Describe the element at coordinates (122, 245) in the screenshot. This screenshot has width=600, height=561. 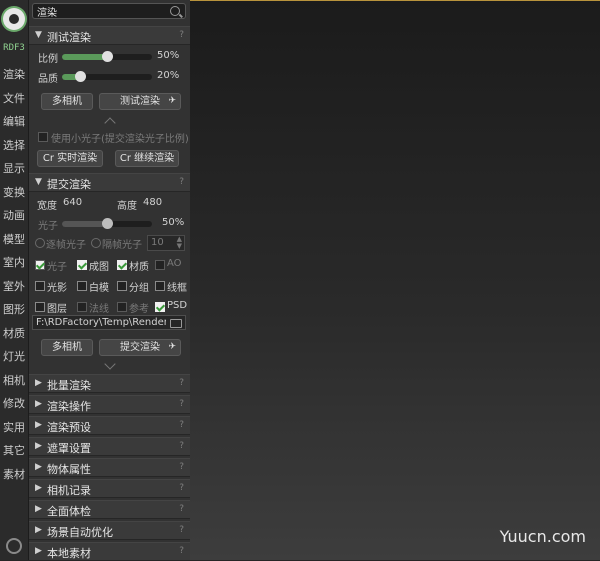
I see `interval-photon-label: 隔帧光子` at that location.